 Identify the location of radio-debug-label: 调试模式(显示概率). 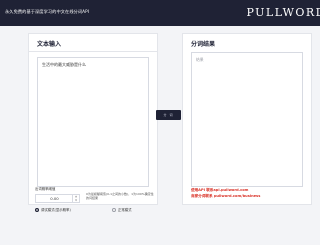
(56, 210).